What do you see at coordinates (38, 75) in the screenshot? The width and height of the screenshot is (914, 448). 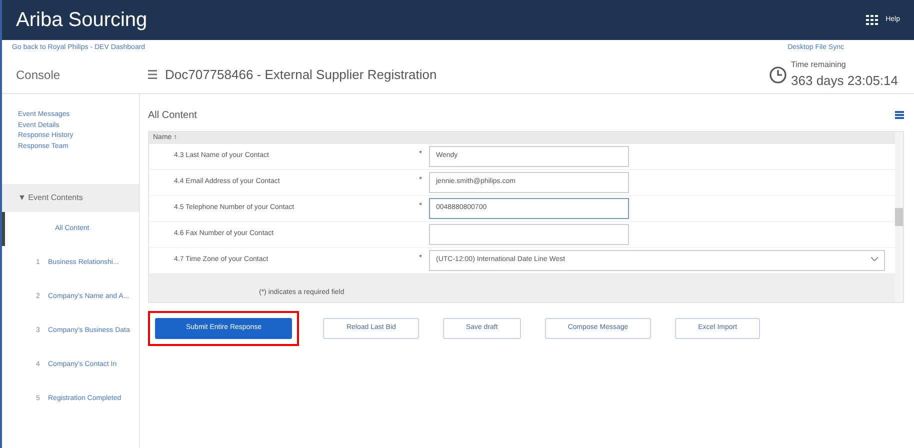 I see `console-title: Console` at bounding box center [38, 75].